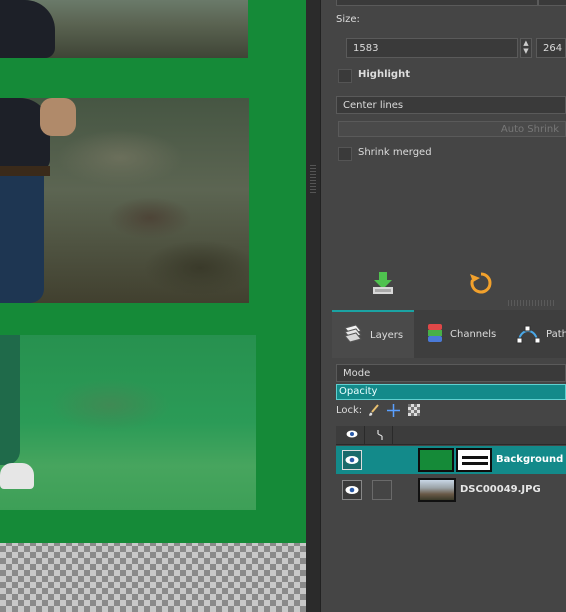 Image resolution: width=566 pixels, height=612 pixels. I want to click on tab-layers: Layers, so click(373, 334).